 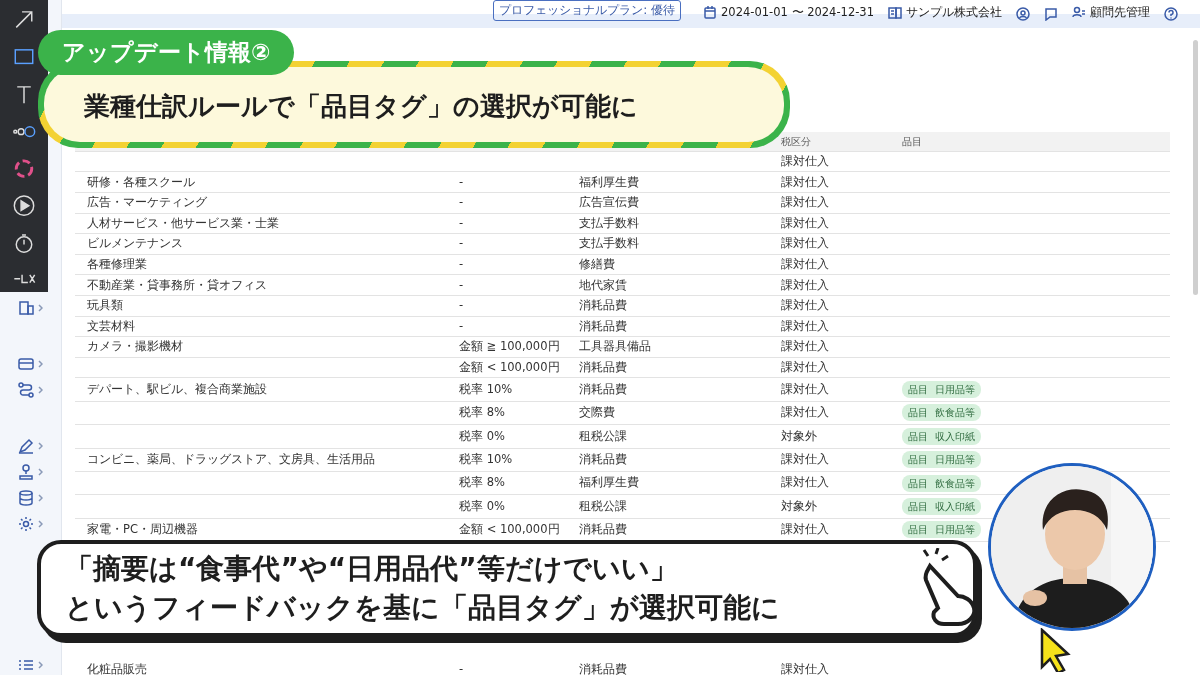 I want to click on database-icon, so click(x=26, y=498).